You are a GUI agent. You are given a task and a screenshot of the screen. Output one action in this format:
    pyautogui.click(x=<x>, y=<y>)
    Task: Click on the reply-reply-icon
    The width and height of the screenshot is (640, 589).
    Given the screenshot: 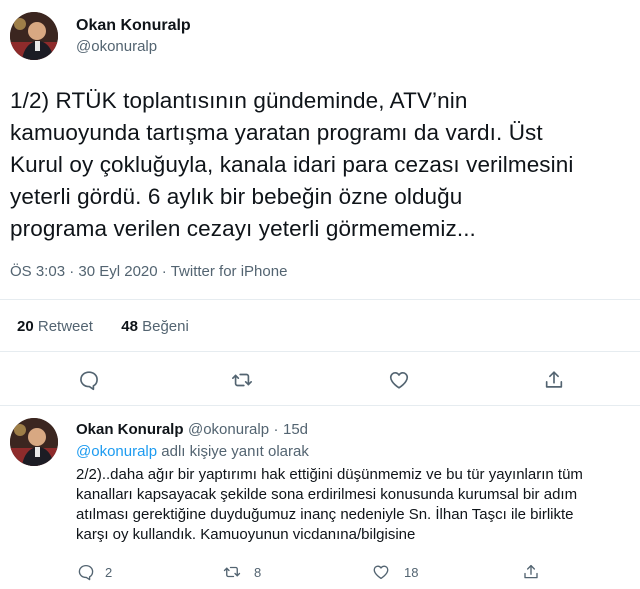 What is the action you would take?
    pyautogui.click(x=86, y=572)
    